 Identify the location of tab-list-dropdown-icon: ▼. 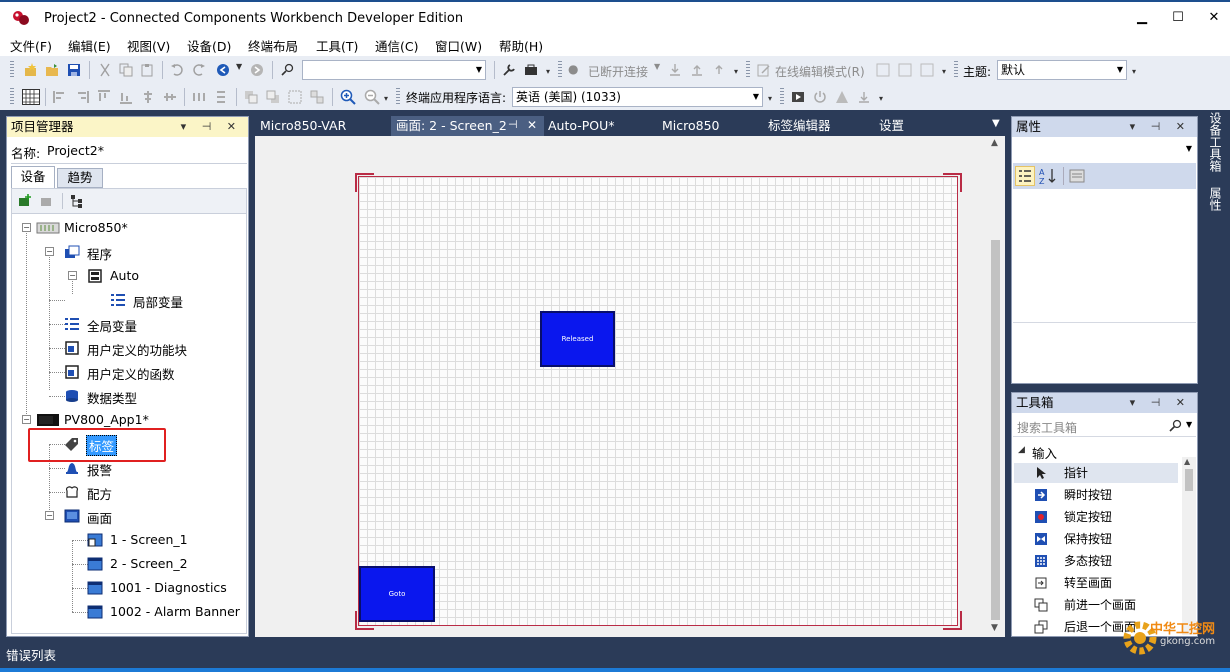
(996, 123).